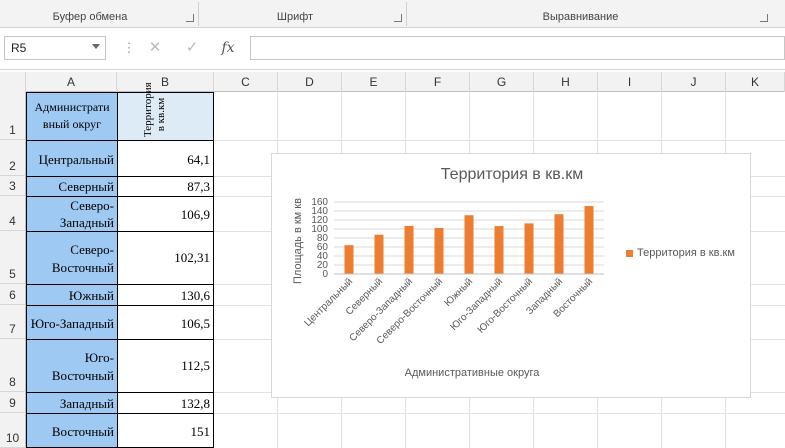  What do you see at coordinates (72, 403) in the screenshot?
I see `district-cell: Западный` at bounding box center [72, 403].